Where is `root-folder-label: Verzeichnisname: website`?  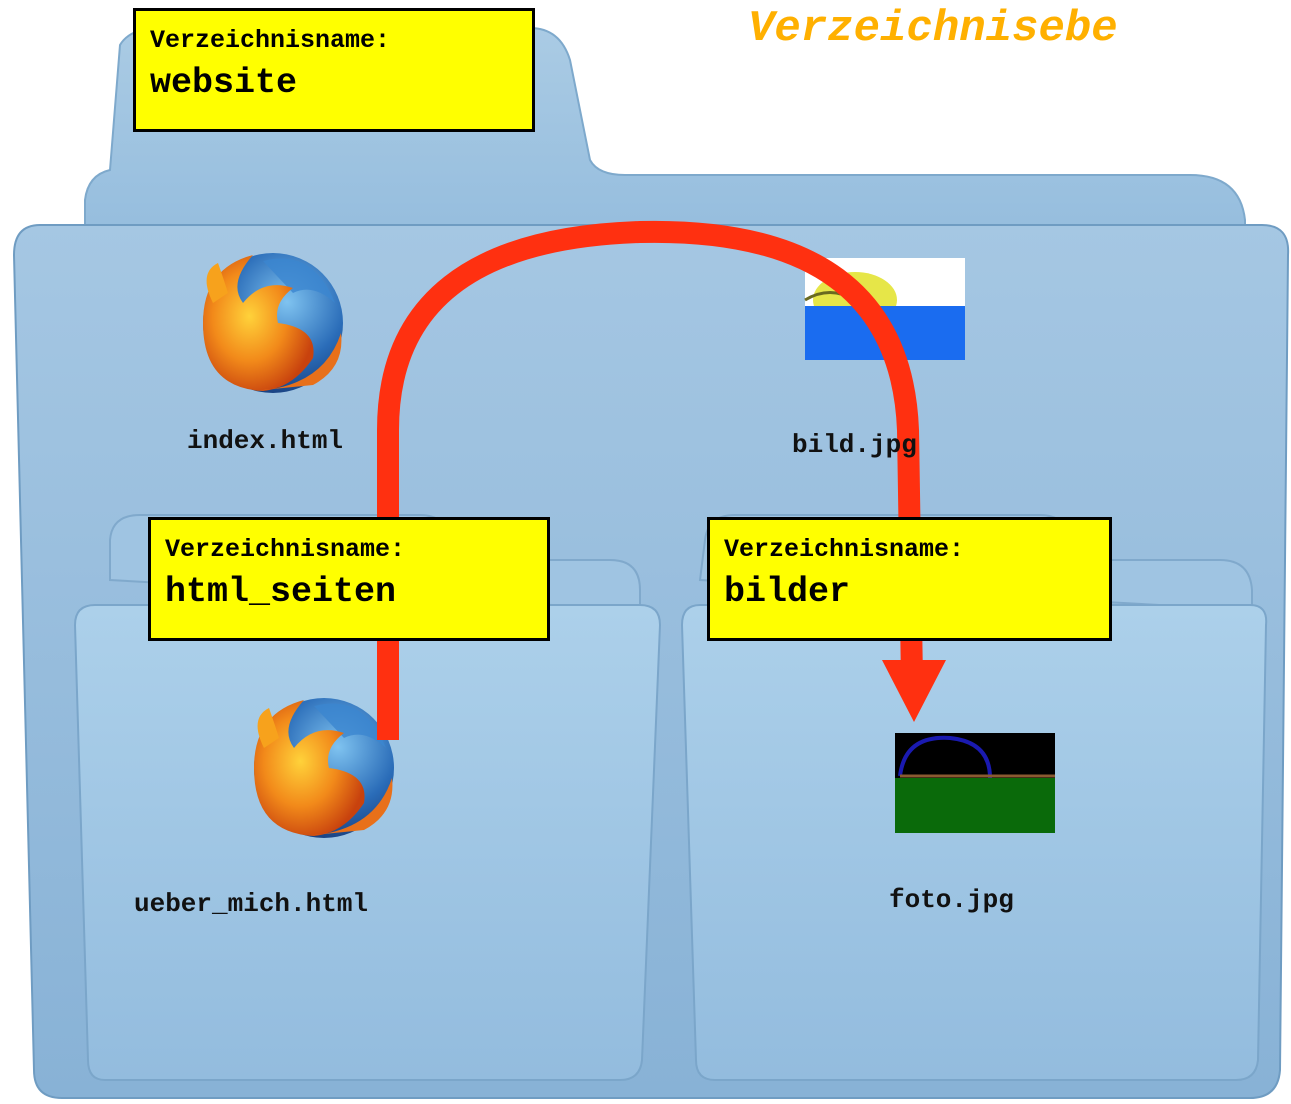
root-folder-label: Verzeichnisname: website is located at coordinates (334, 70).